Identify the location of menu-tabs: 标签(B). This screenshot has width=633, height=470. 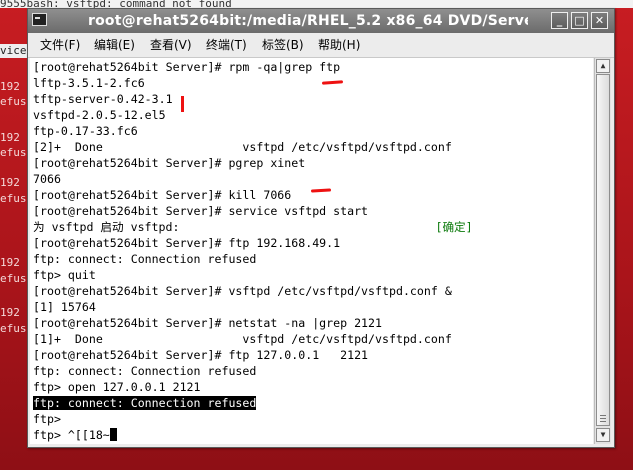
(283, 45).